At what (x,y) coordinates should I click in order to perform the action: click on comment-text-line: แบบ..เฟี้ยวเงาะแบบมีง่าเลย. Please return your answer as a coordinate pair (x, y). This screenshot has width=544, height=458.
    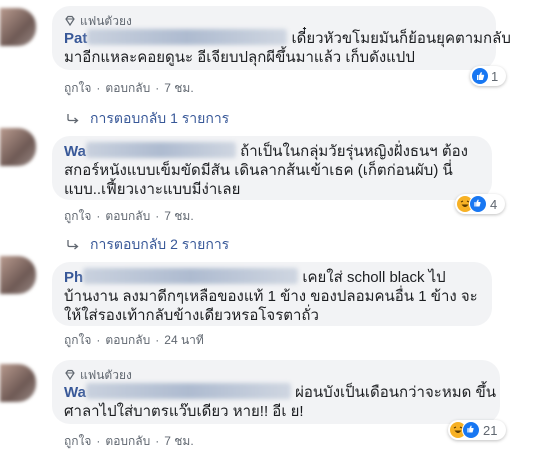
    Looking at the image, I should click on (152, 189).